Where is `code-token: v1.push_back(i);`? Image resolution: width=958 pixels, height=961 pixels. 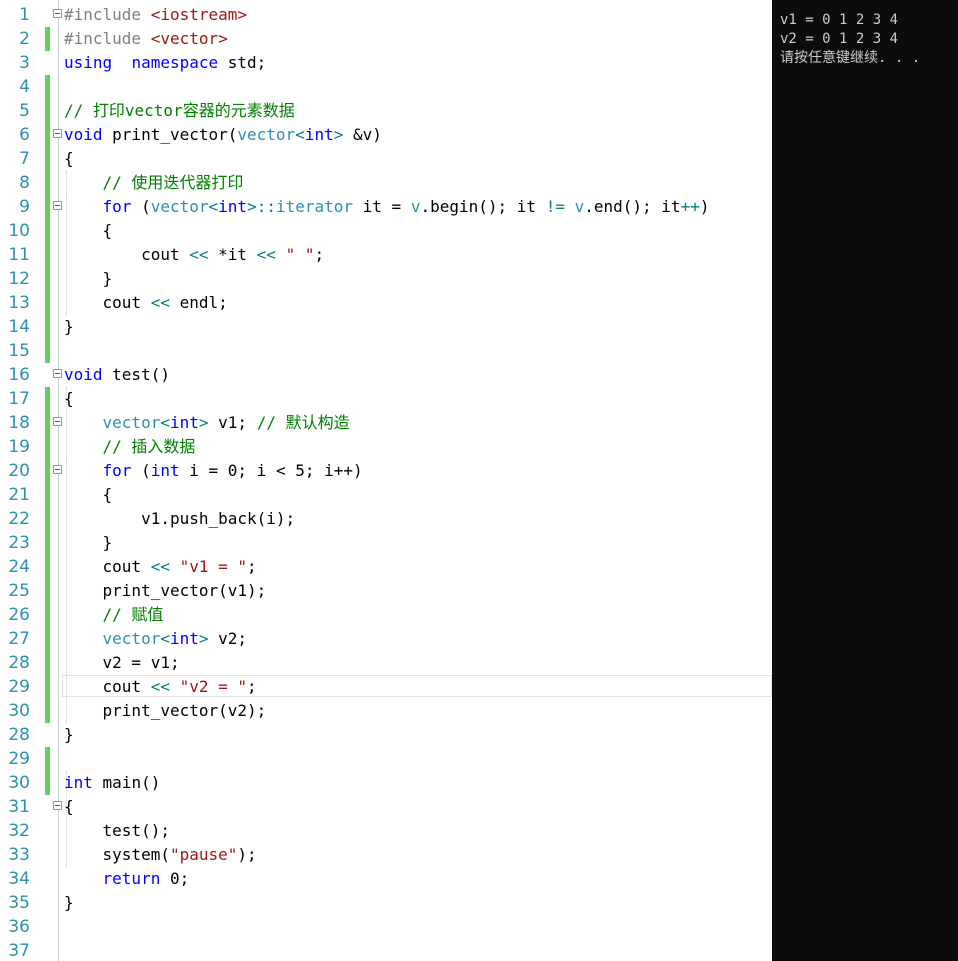
code-token: v1.push_back(i); is located at coordinates (180, 518).